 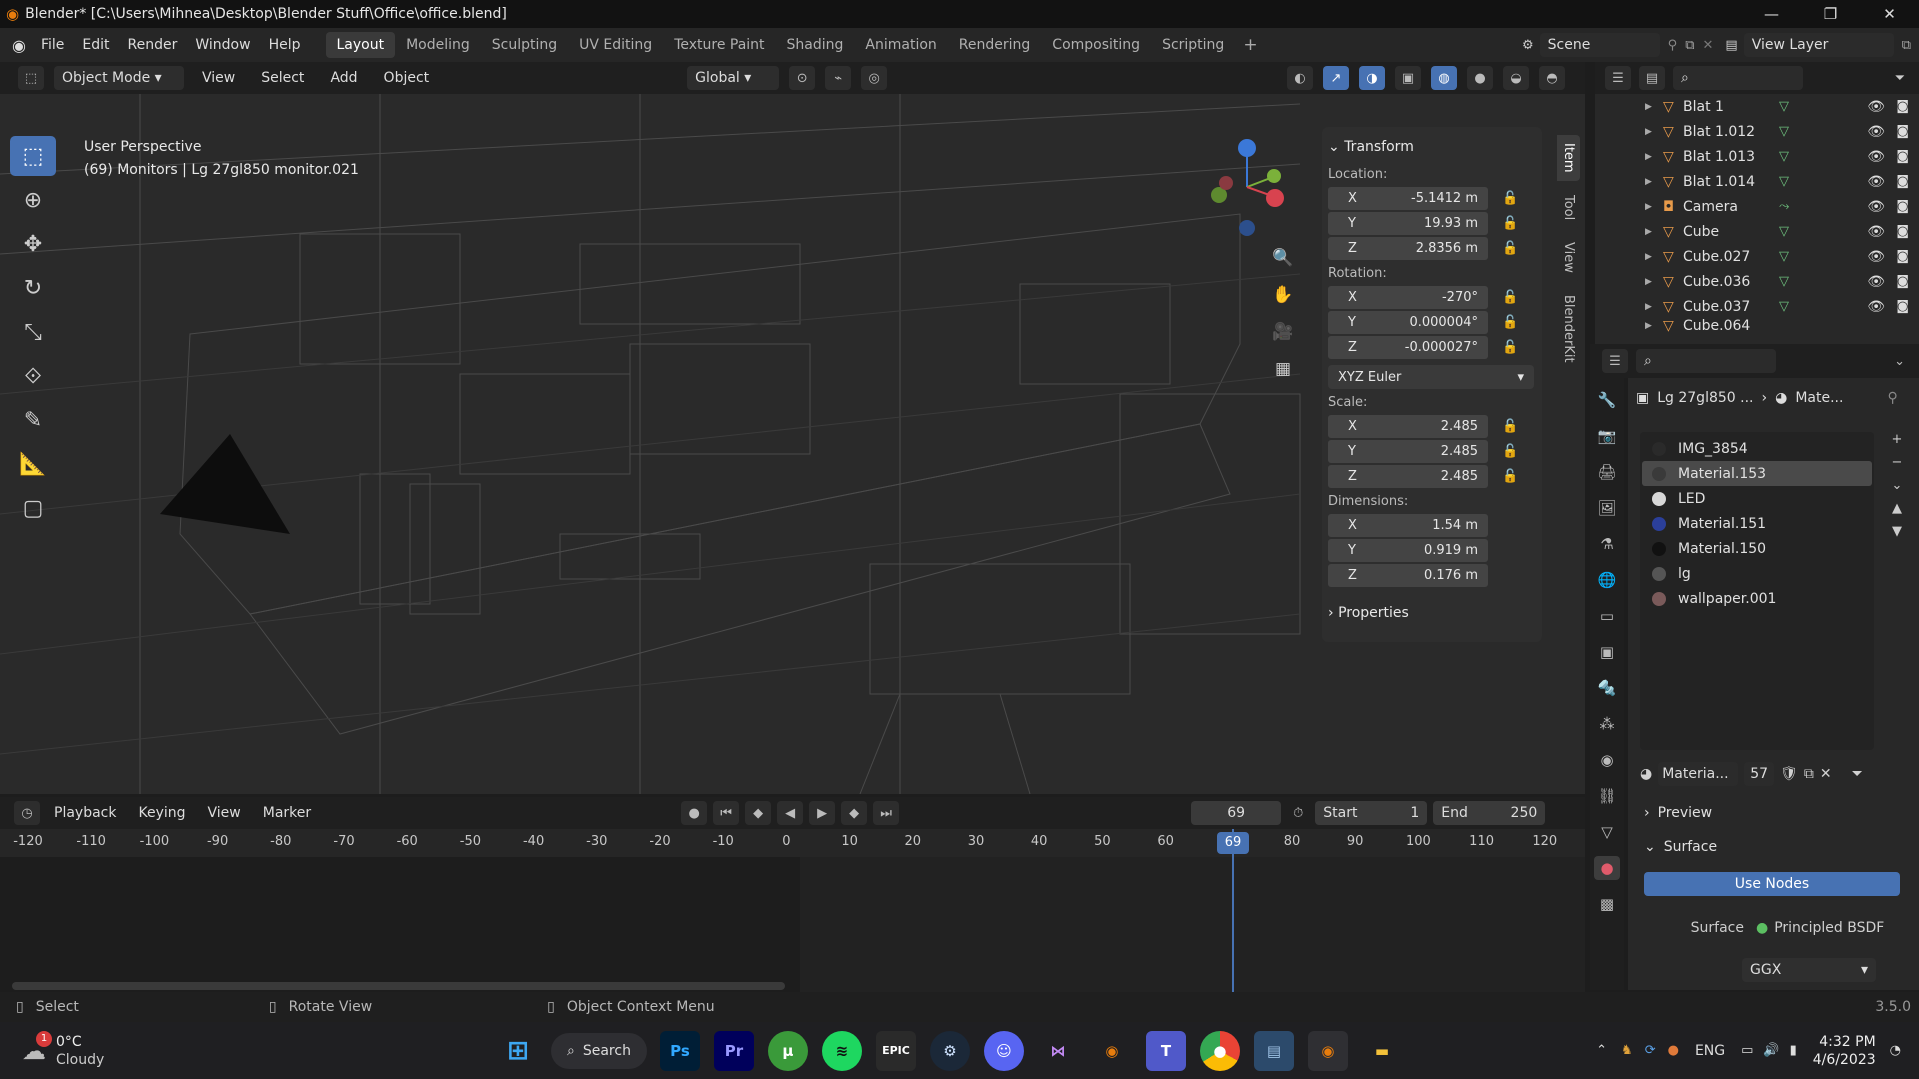 What do you see at coordinates (1432, 613) in the screenshot?
I see `properties-header: › Properties` at bounding box center [1432, 613].